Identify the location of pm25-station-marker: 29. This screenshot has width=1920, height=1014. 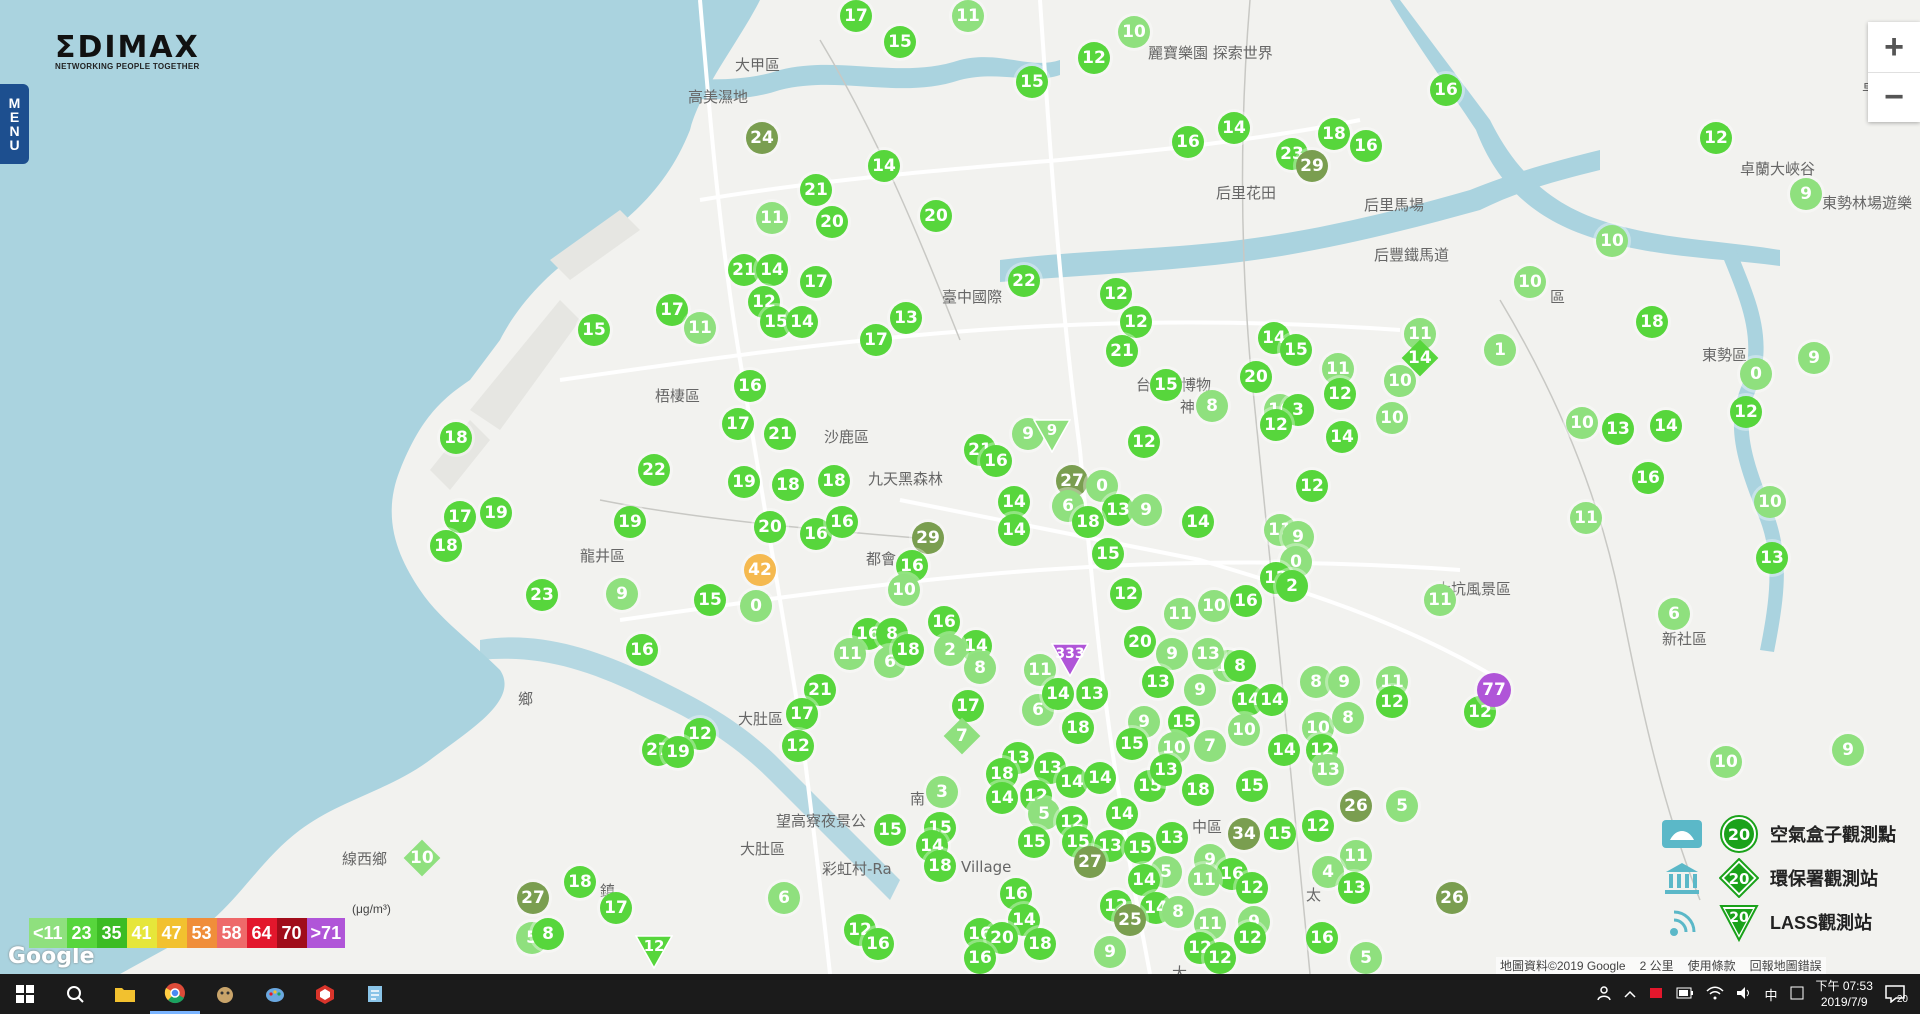
(1312, 166).